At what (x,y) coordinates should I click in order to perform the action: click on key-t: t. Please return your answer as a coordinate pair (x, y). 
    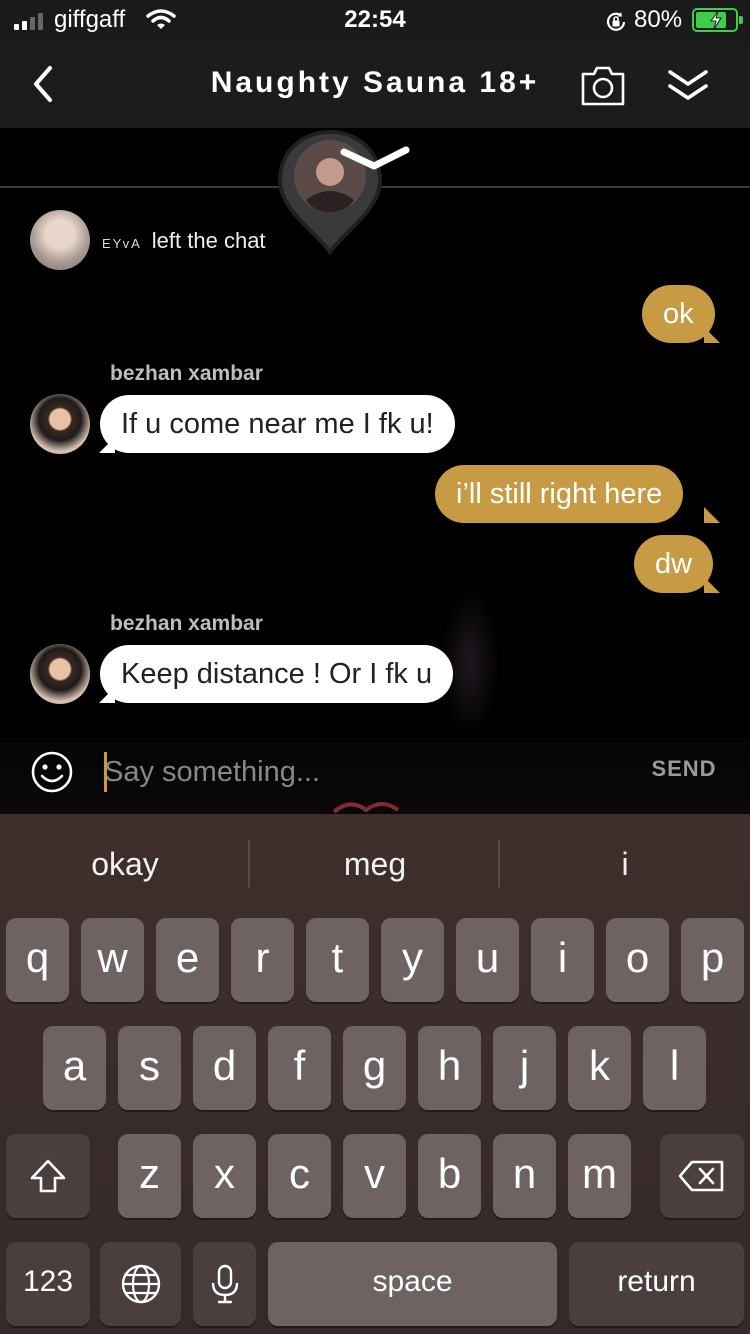
    Looking at the image, I should click on (337, 960).